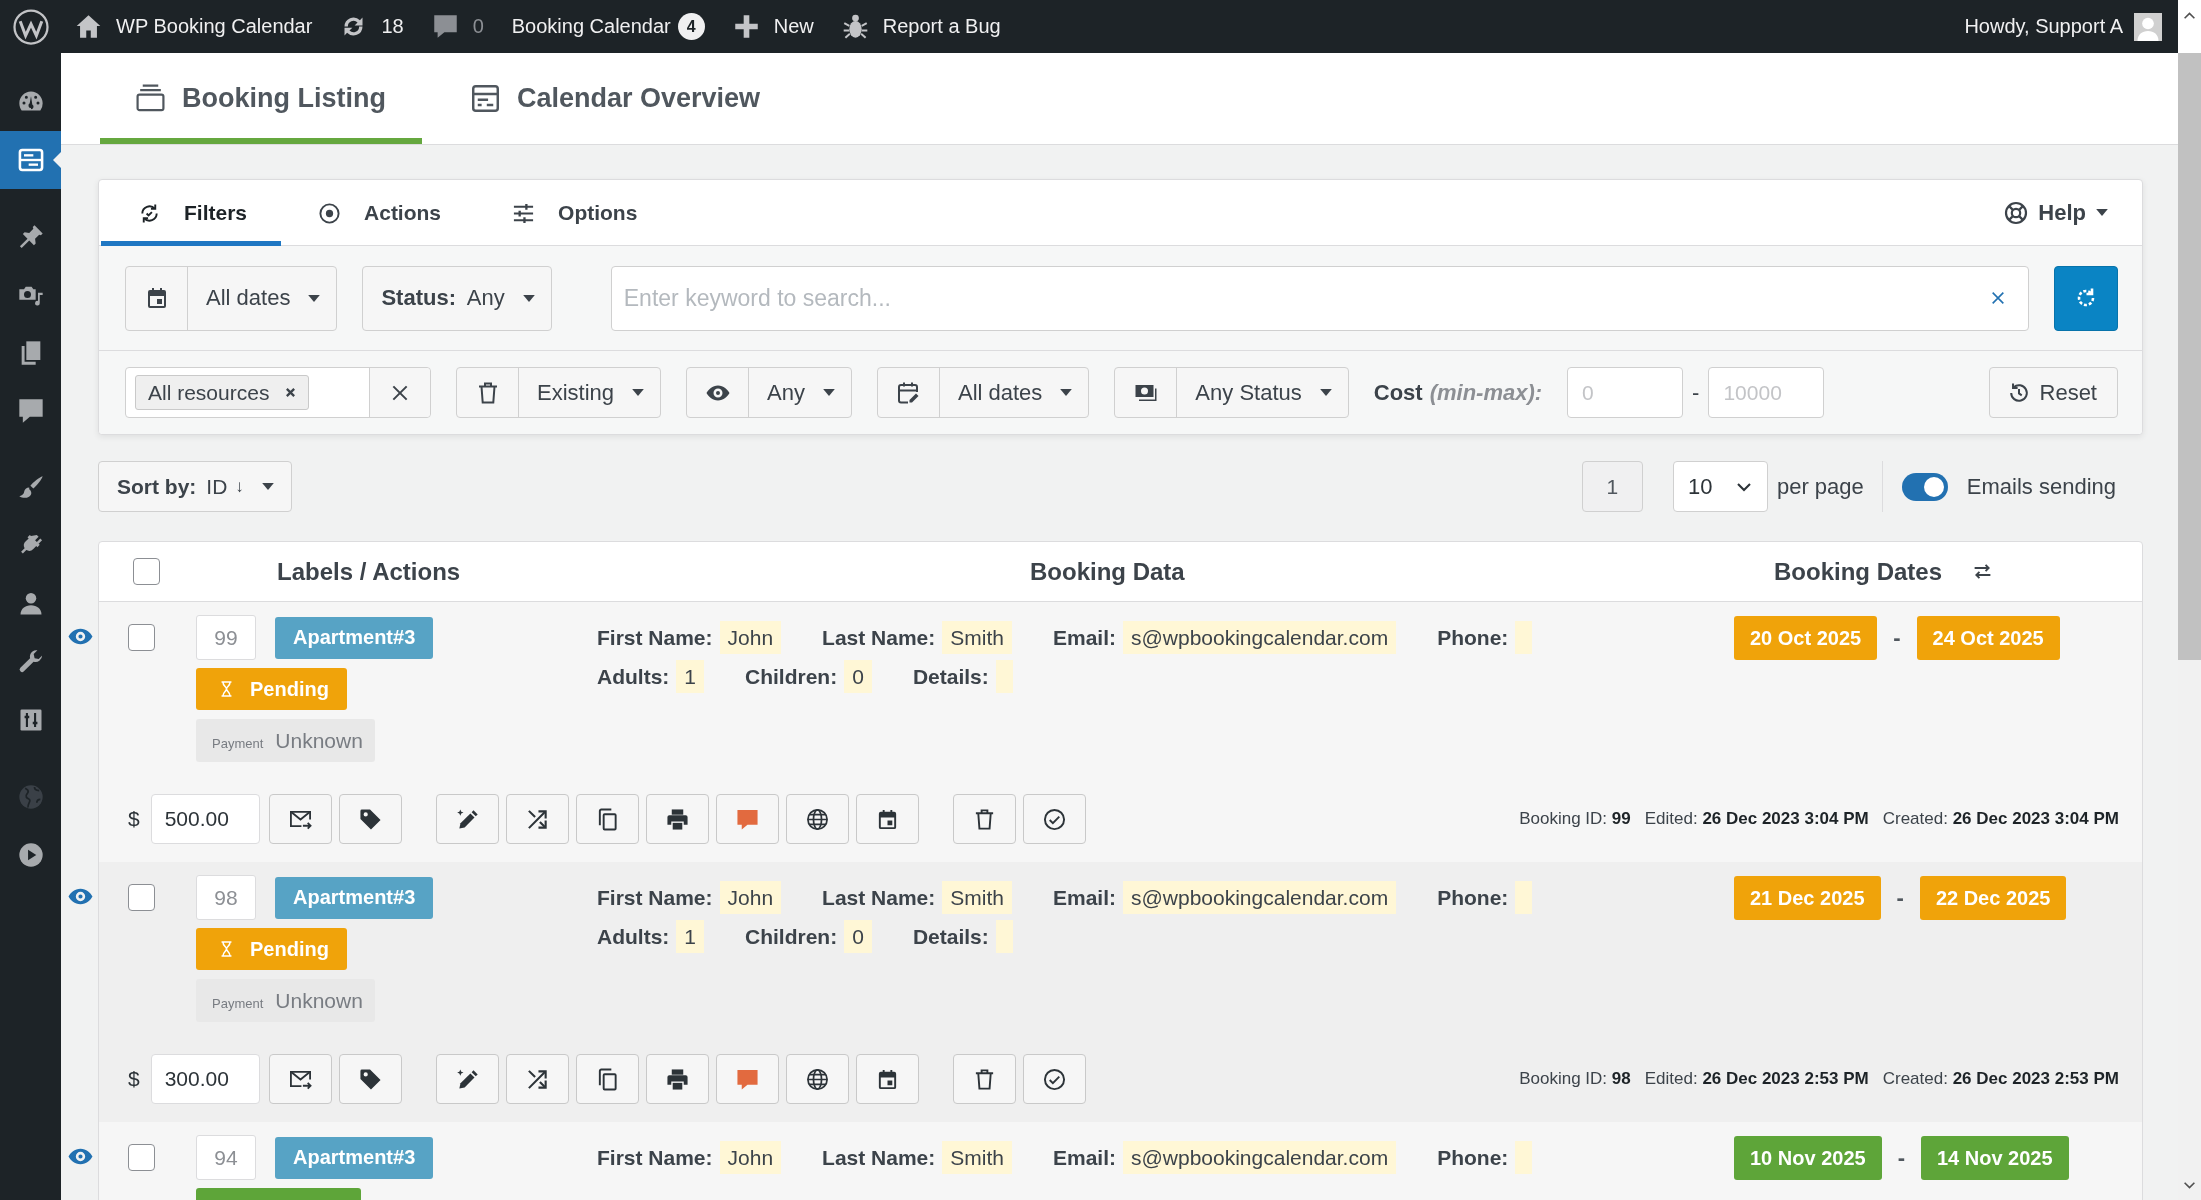 The height and width of the screenshot is (1200, 2201). I want to click on remove-icon, so click(291, 392).